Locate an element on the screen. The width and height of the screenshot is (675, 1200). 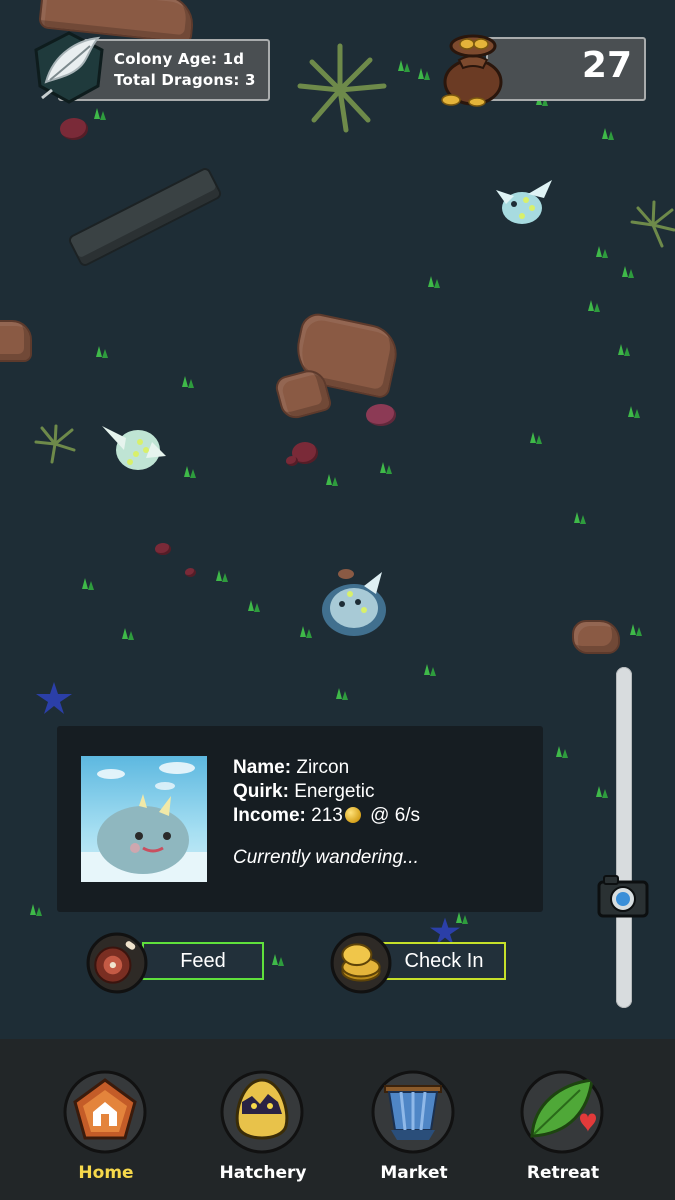
coin-counter-panel: 27 is located at coordinates (566, 69).